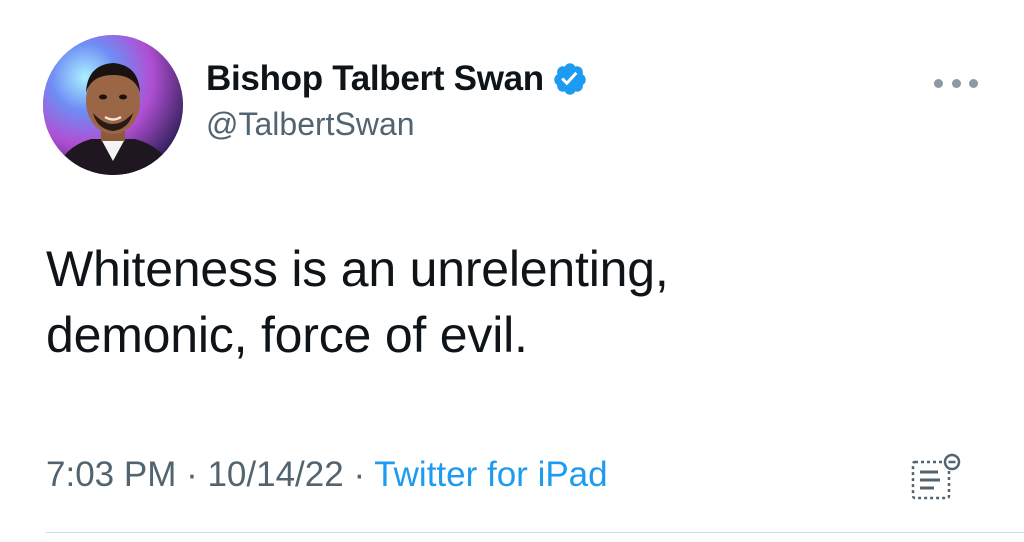 The width and height of the screenshot is (1024, 542). Describe the element at coordinates (535, 532) in the screenshot. I see `divider` at that location.